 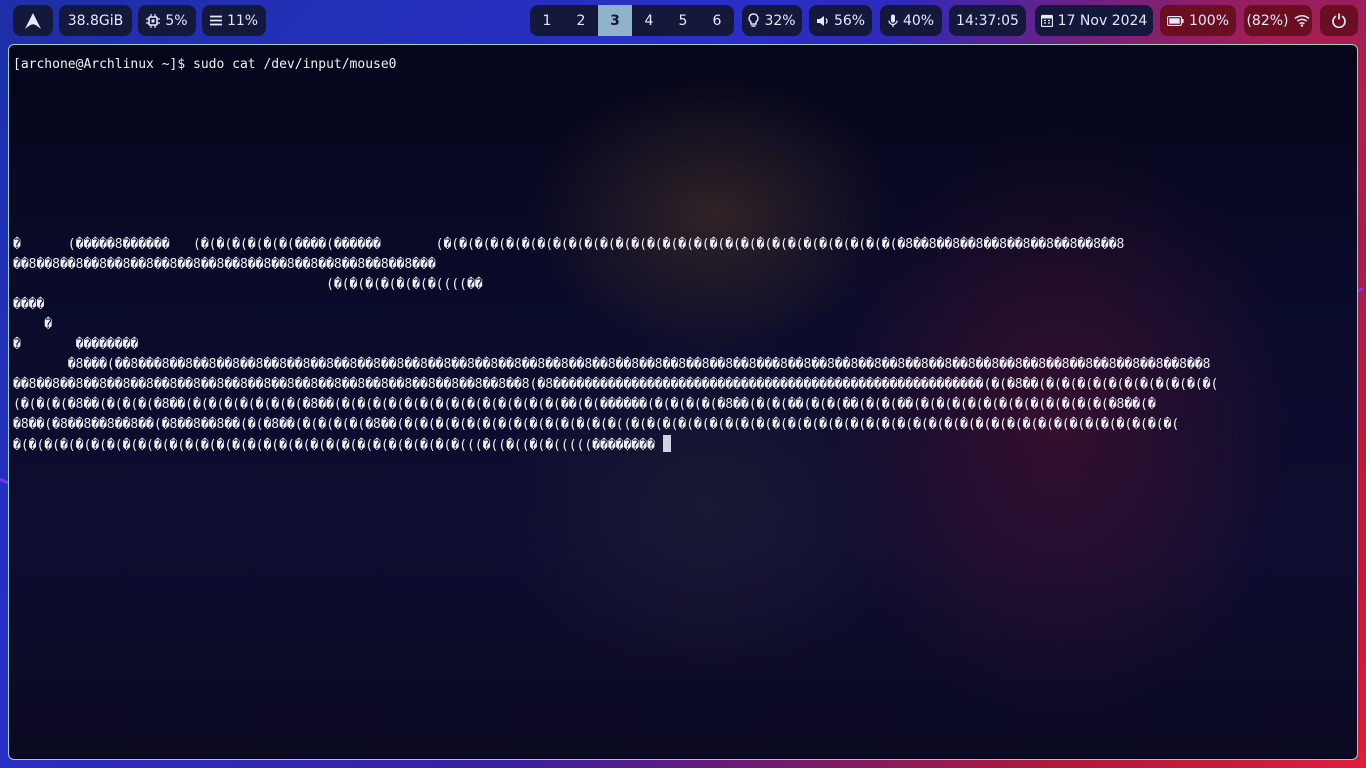 What do you see at coordinates (849, 20) in the screenshot?
I see `volume-value: 56%` at bounding box center [849, 20].